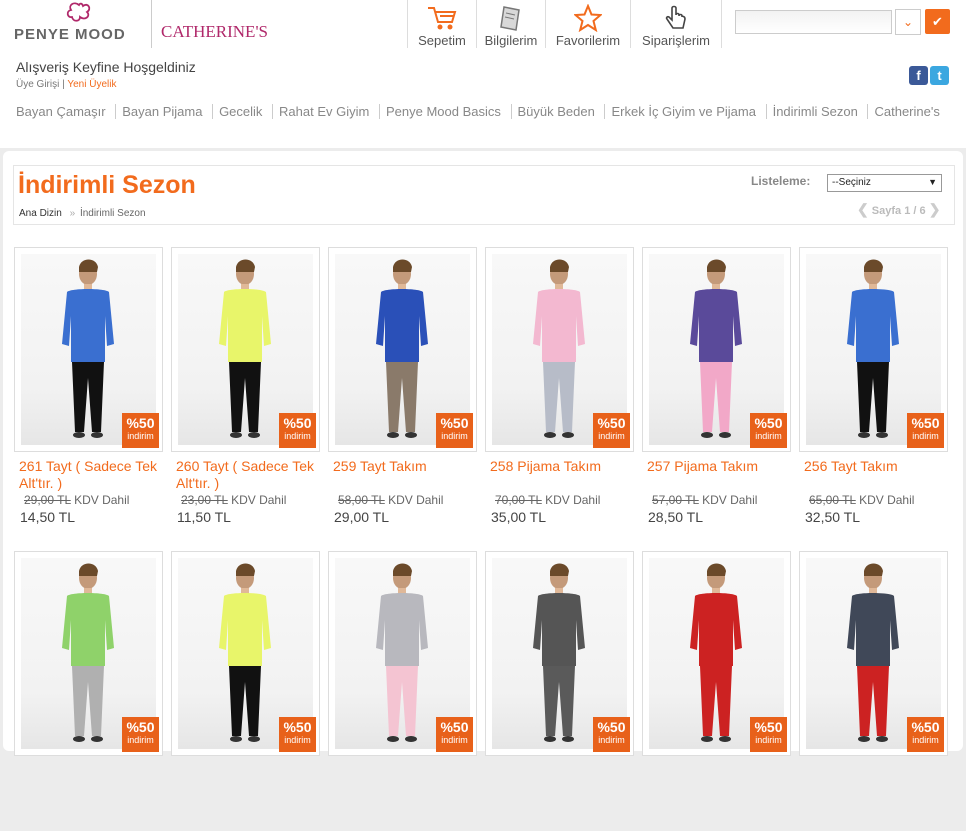  What do you see at coordinates (937, 21) in the screenshot?
I see `search-submit-button: ✔` at bounding box center [937, 21].